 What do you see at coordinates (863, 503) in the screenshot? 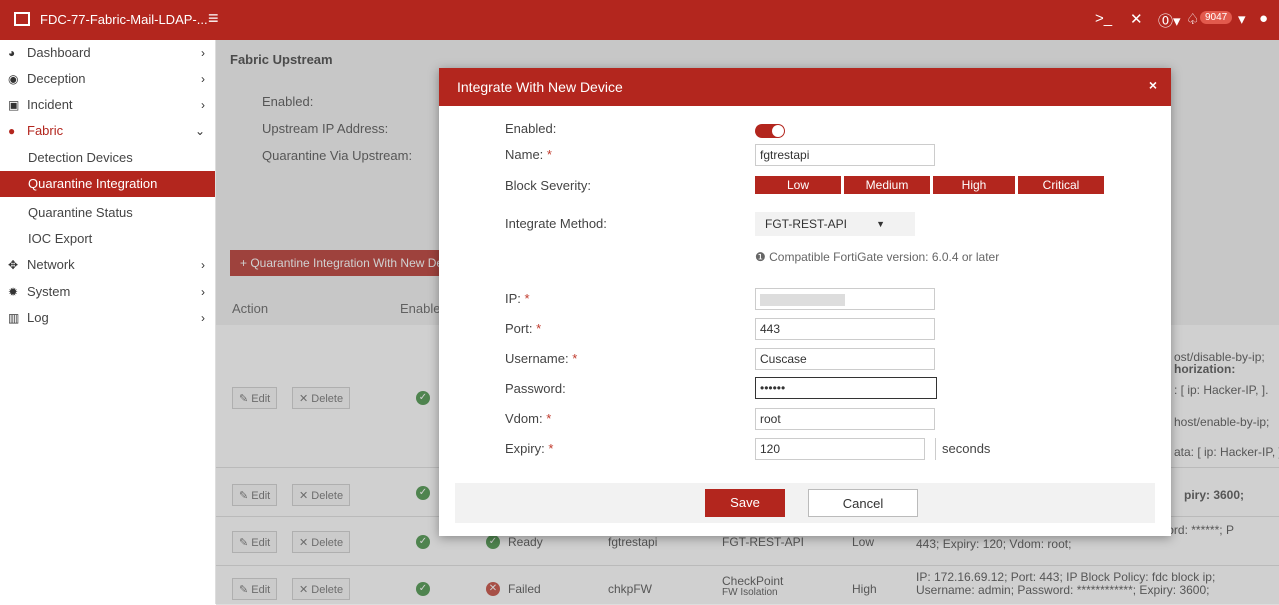
I see `cancel-button: Cancel` at bounding box center [863, 503].